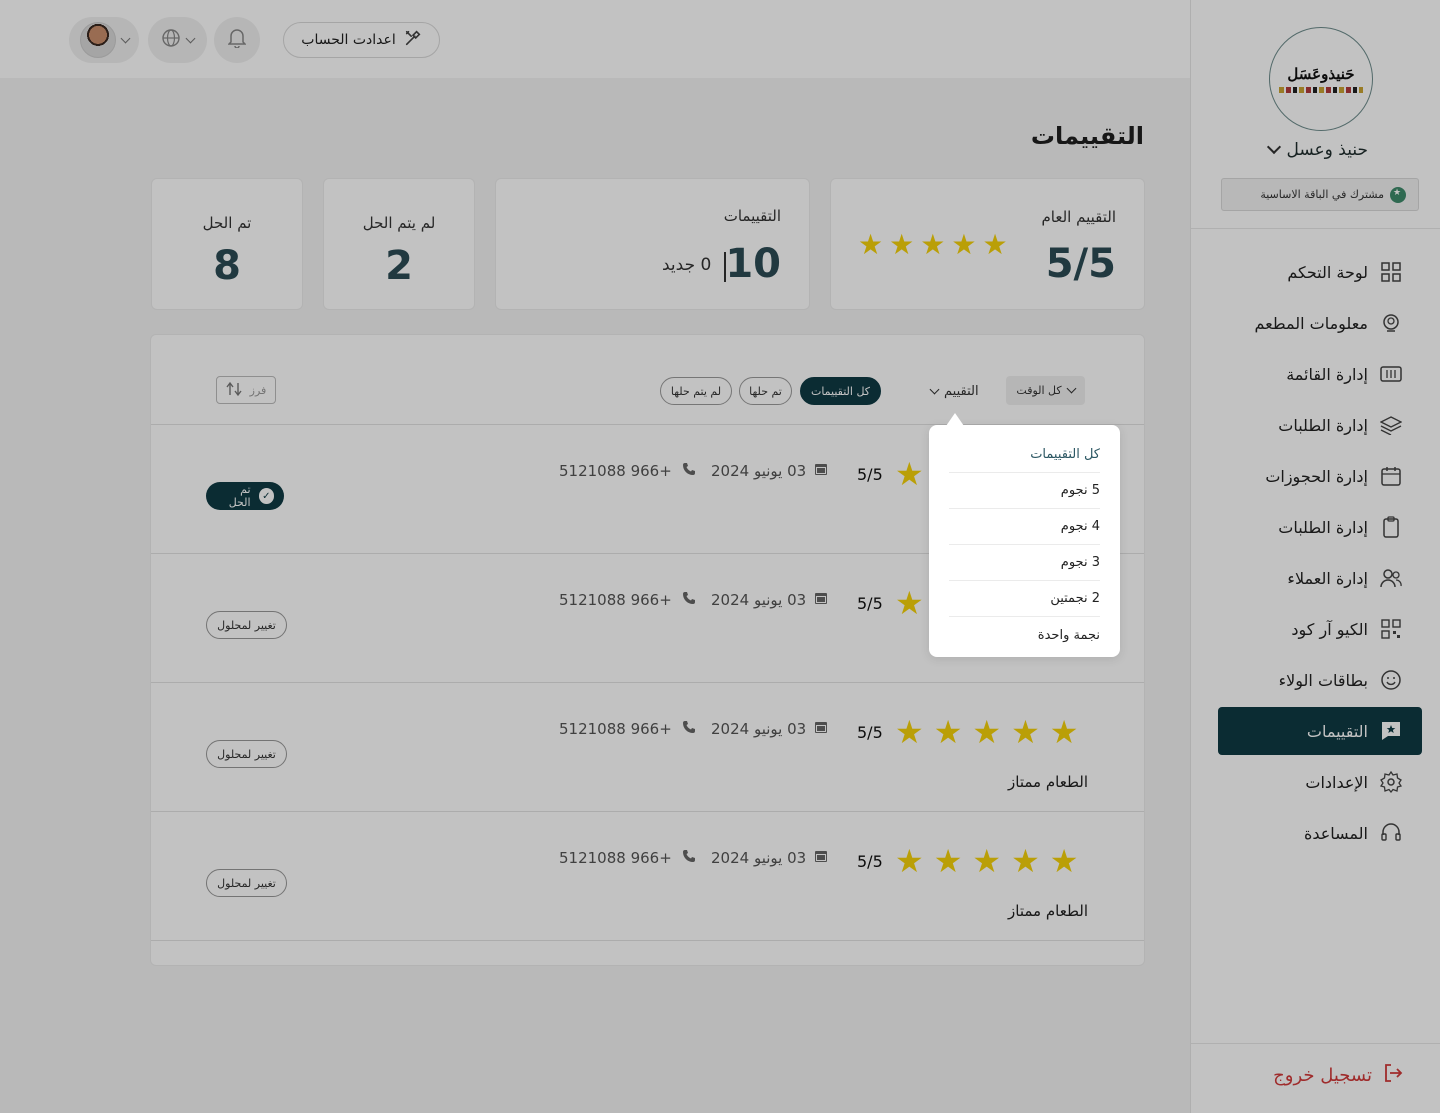 Image resolution: width=1440 pixels, height=1113 pixels. Describe the element at coordinates (1024, 491) in the screenshot. I see `dropdown-option-5-stars: 5 نجوم` at that location.